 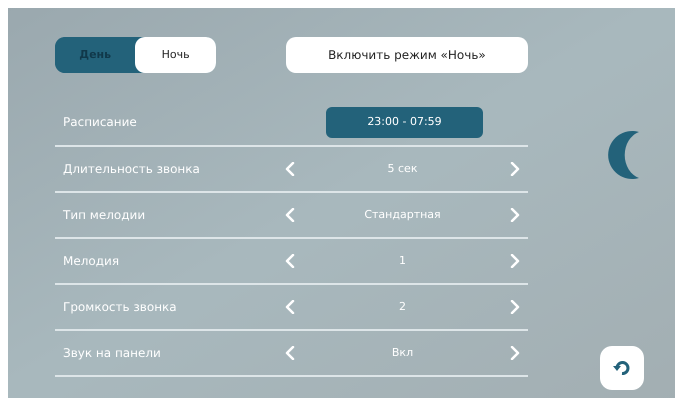 What do you see at coordinates (91, 261) in the screenshot?
I see `setting-label: Мелодия` at bounding box center [91, 261].